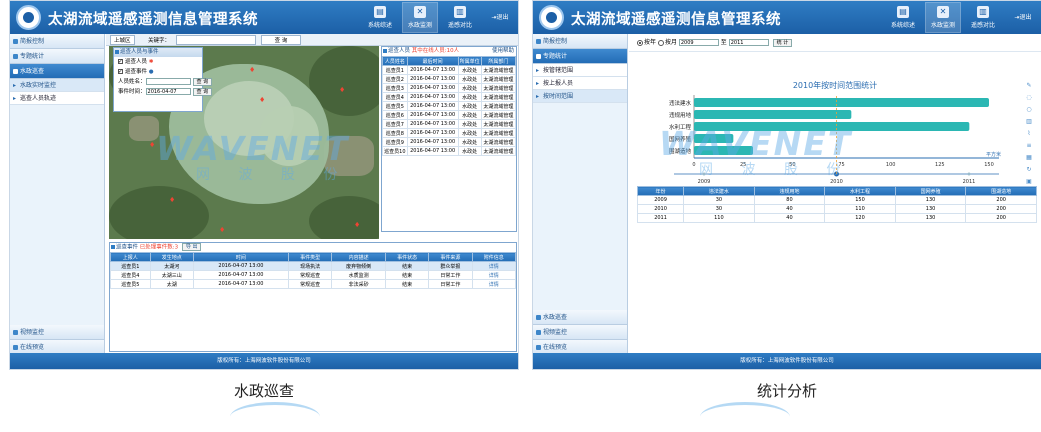 This screenshot has width=1041, height=432. Describe the element at coordinates (449, 70) in the screenshot. I see `table-row: 巡查员1 2016-04-07 13:00 水政处 太湖流域管理` at that location.